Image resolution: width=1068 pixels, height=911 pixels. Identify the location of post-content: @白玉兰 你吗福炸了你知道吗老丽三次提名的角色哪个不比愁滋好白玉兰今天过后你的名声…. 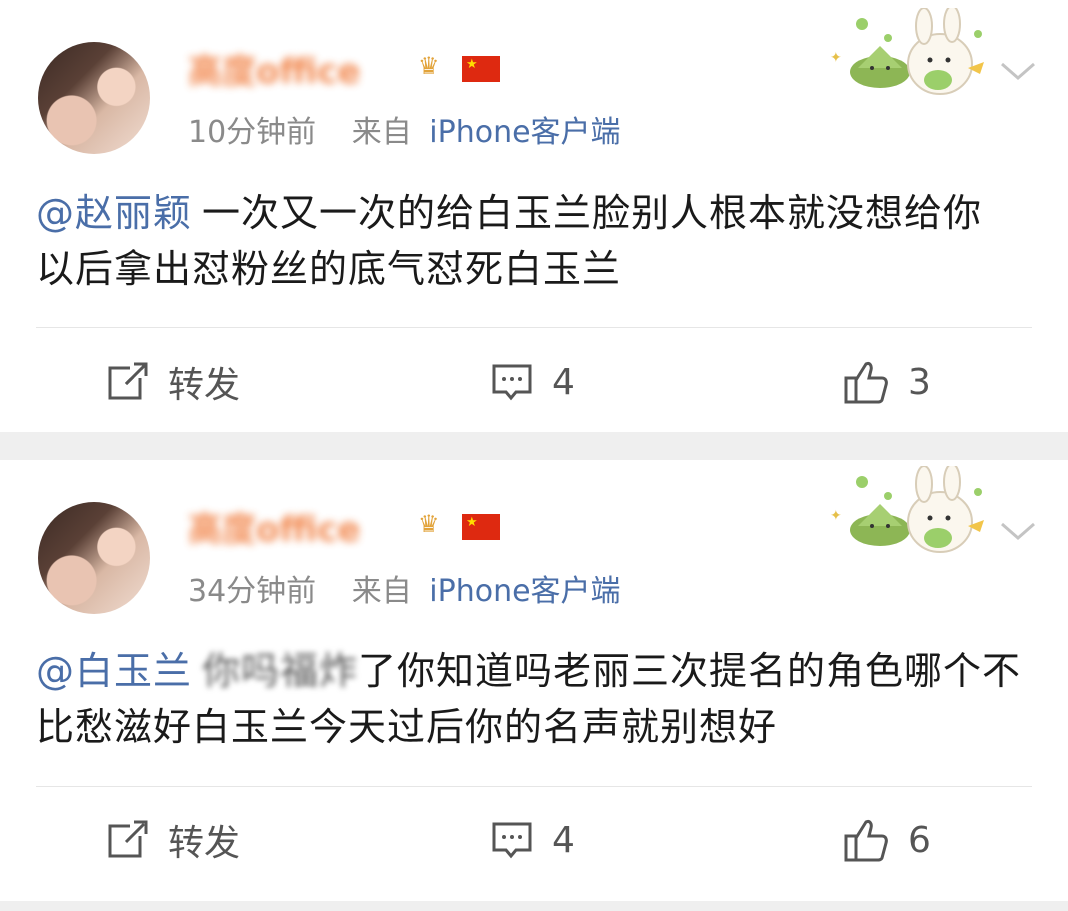
(531, 699).